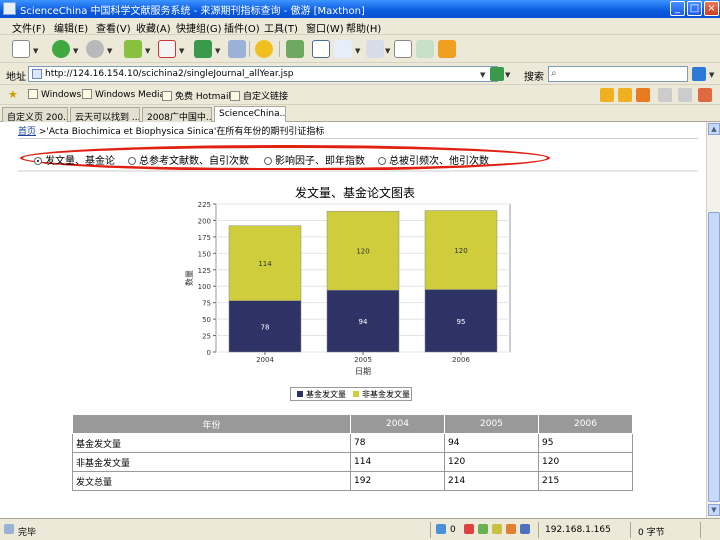 The image size is (720, 540). What do you see at coordinates (497, 74) in the screenshot?
I see `go-icon` at bounding box center [497, 74].